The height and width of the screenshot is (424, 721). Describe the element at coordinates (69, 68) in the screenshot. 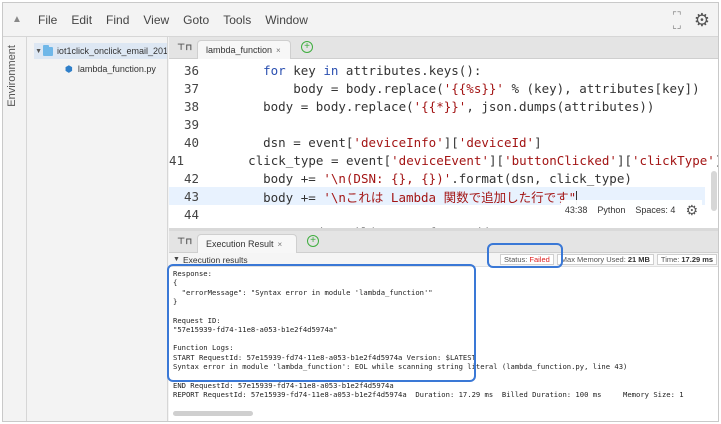

I see `python-file-icon: ⬢` at that location.